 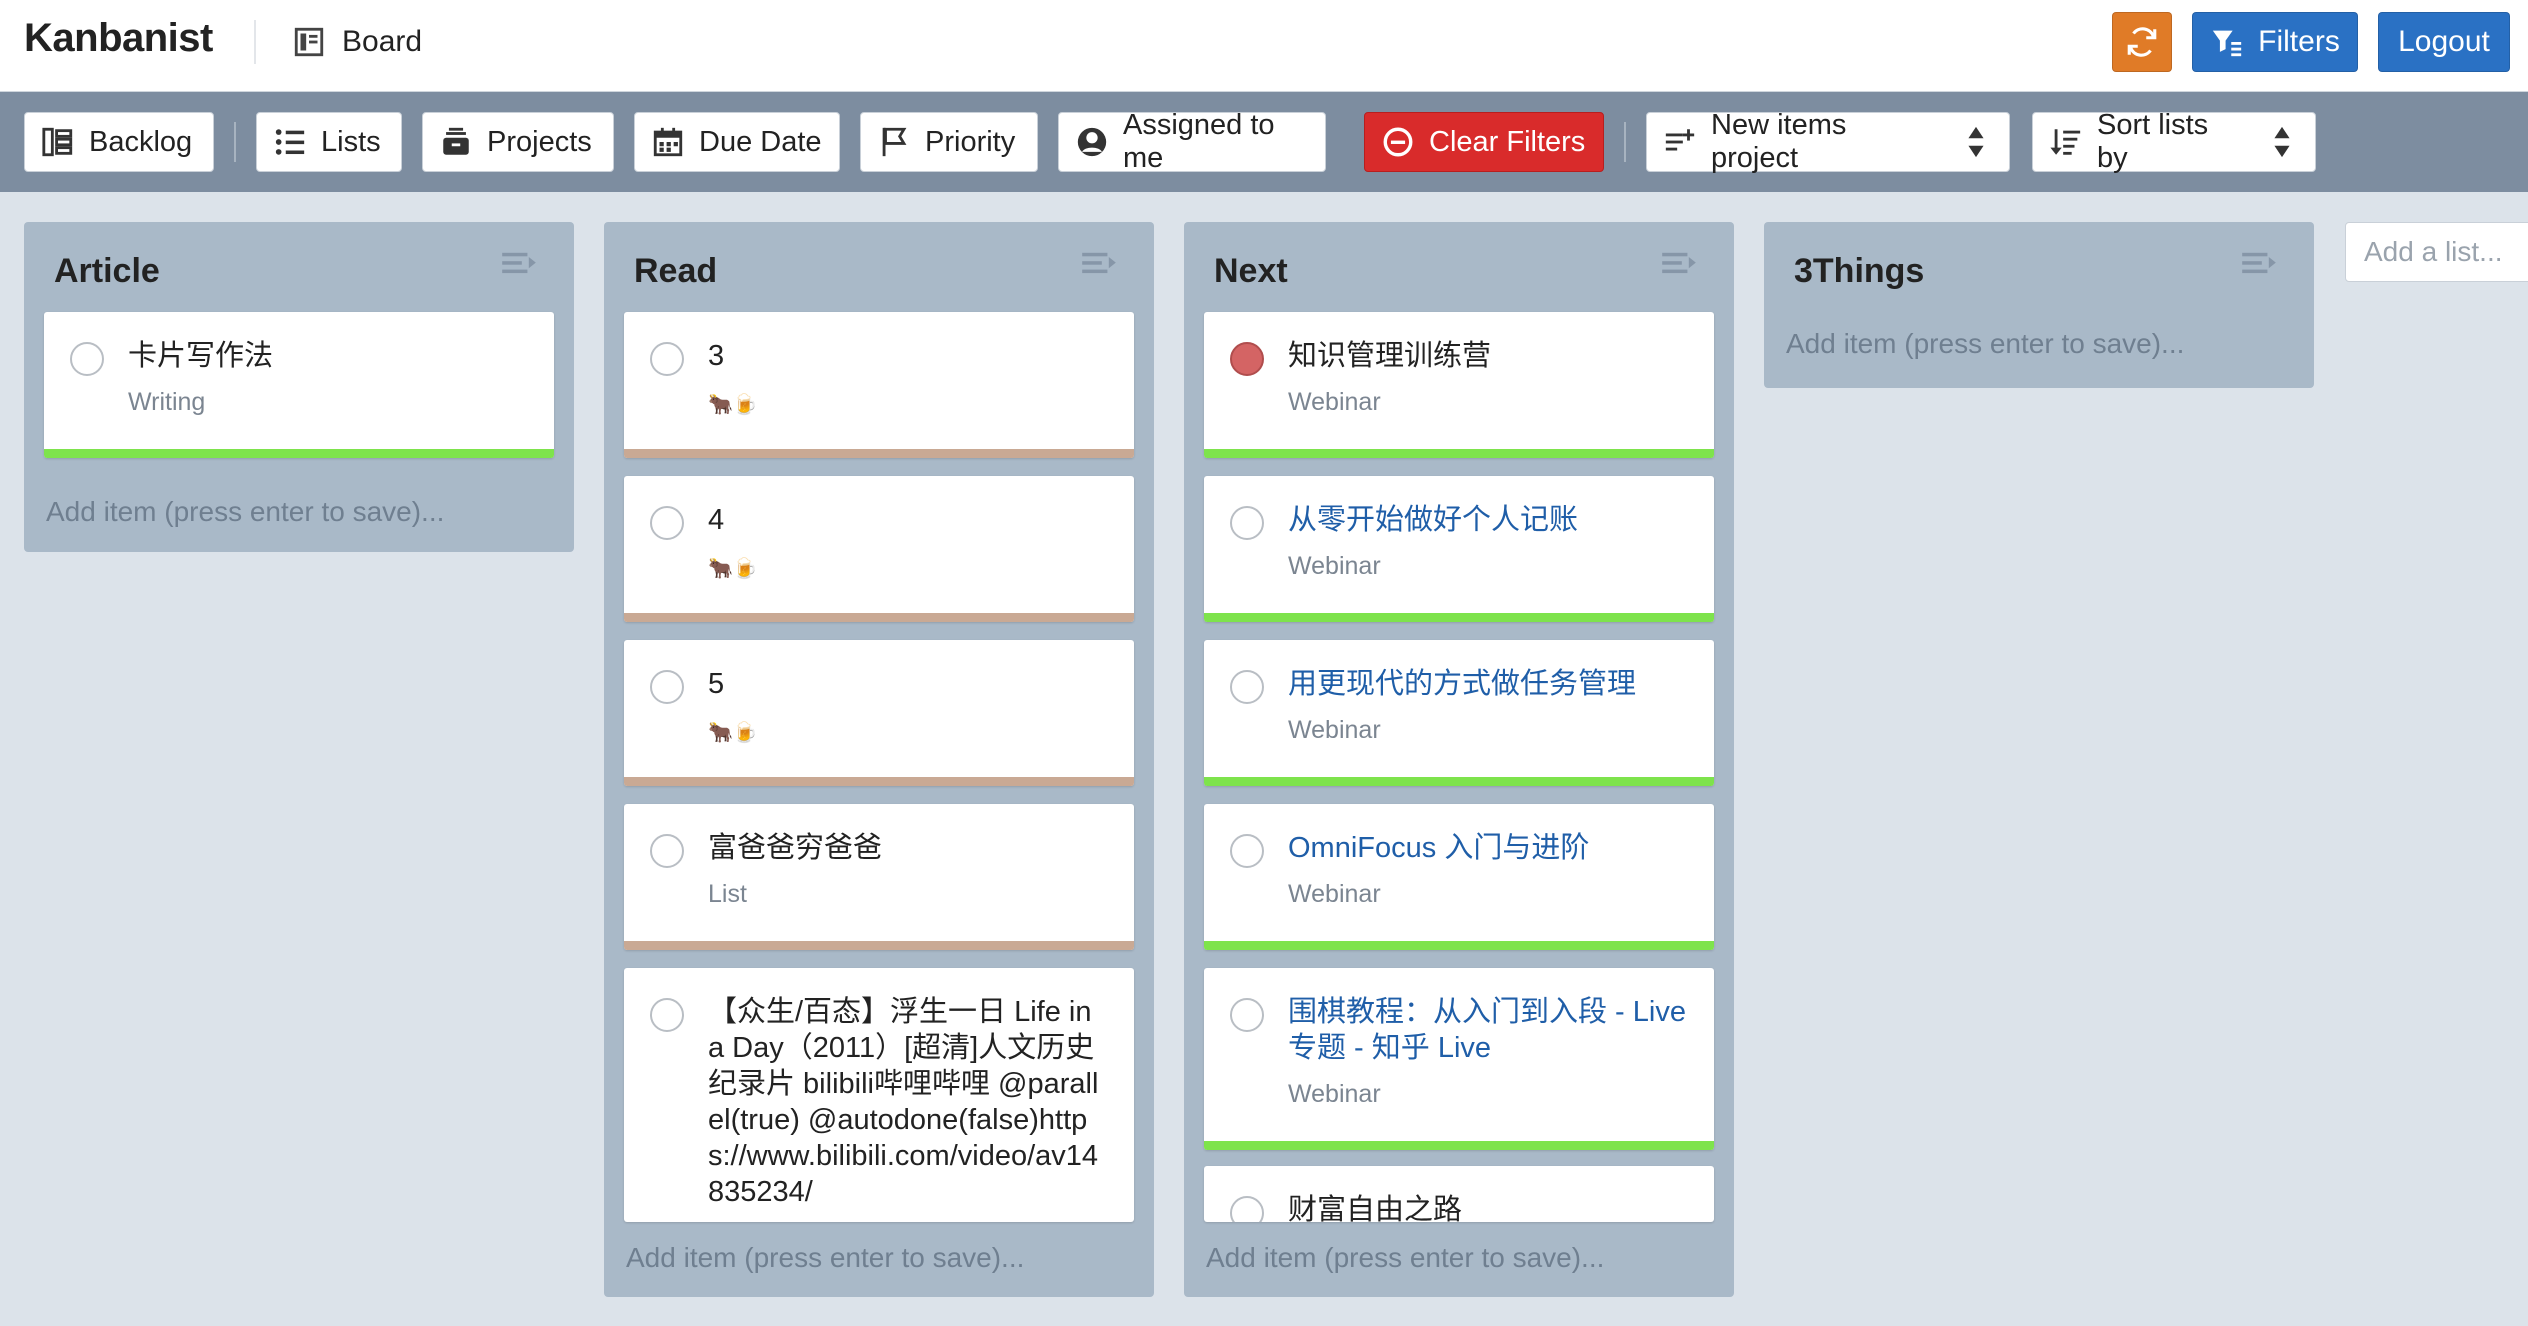 I want to click on flag-icon, so click(x=894, y=142).